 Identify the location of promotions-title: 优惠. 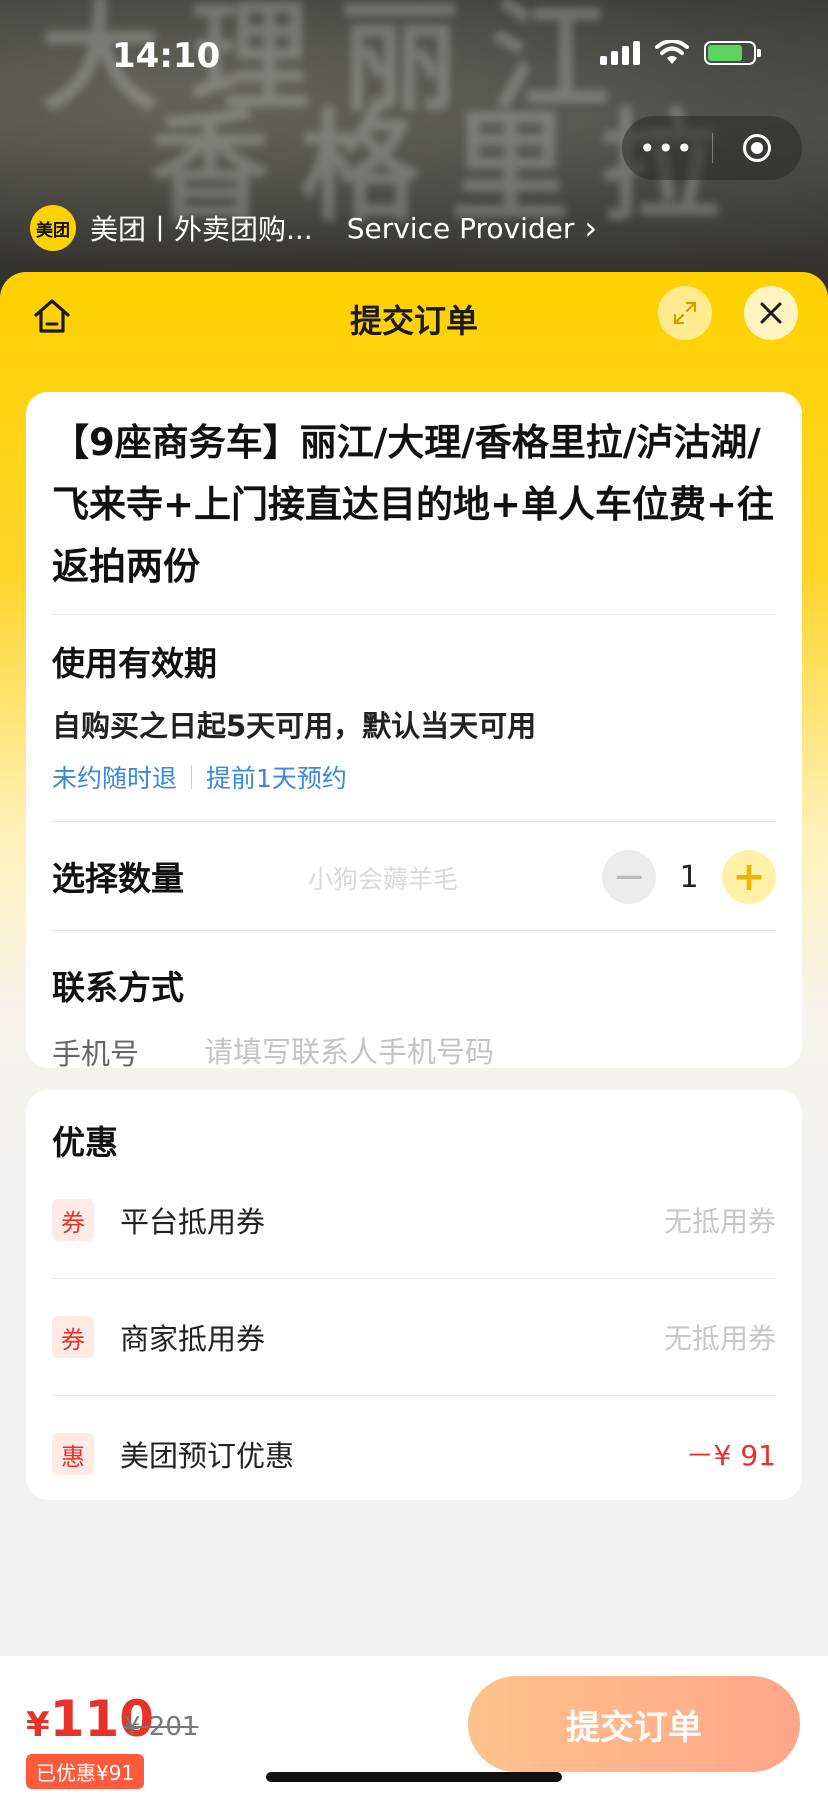
(85, 1142).